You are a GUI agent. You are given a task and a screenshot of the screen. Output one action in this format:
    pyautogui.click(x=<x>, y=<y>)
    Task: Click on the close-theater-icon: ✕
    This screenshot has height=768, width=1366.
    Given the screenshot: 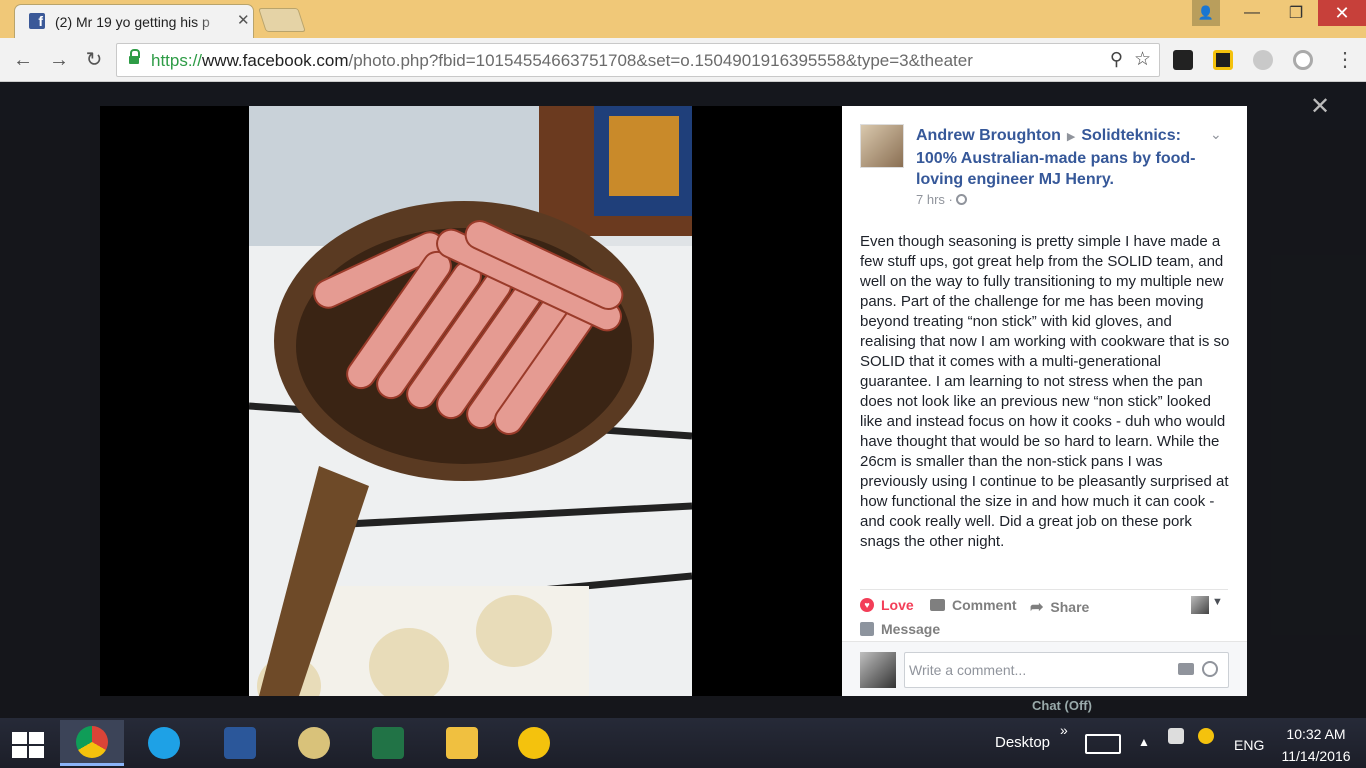 What is the action you would take?
    pyautogui.click(x=1320, y=106)
    